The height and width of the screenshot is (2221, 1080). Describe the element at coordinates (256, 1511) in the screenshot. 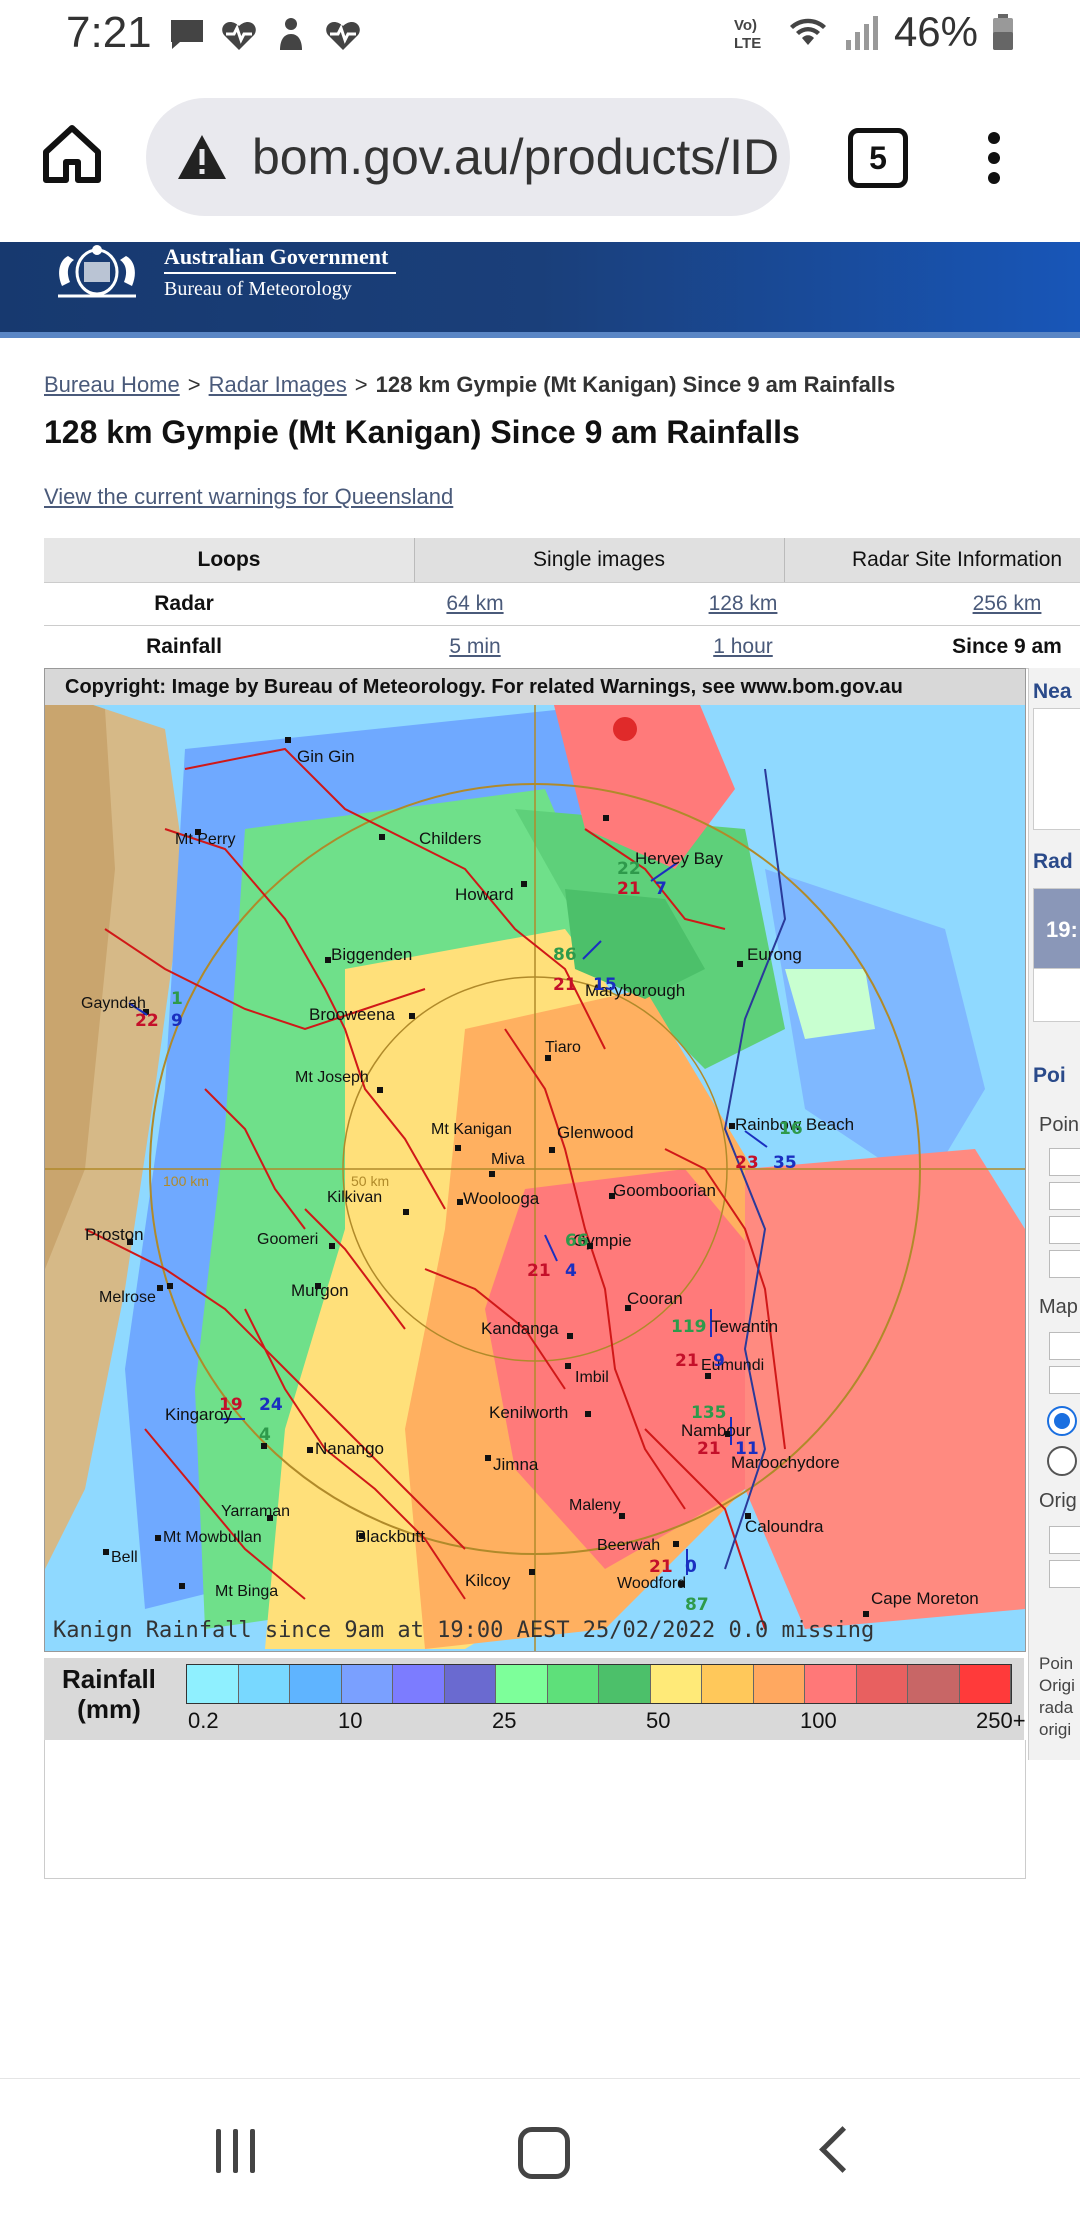

I see `place-yarraman: Yarraman` at that location.